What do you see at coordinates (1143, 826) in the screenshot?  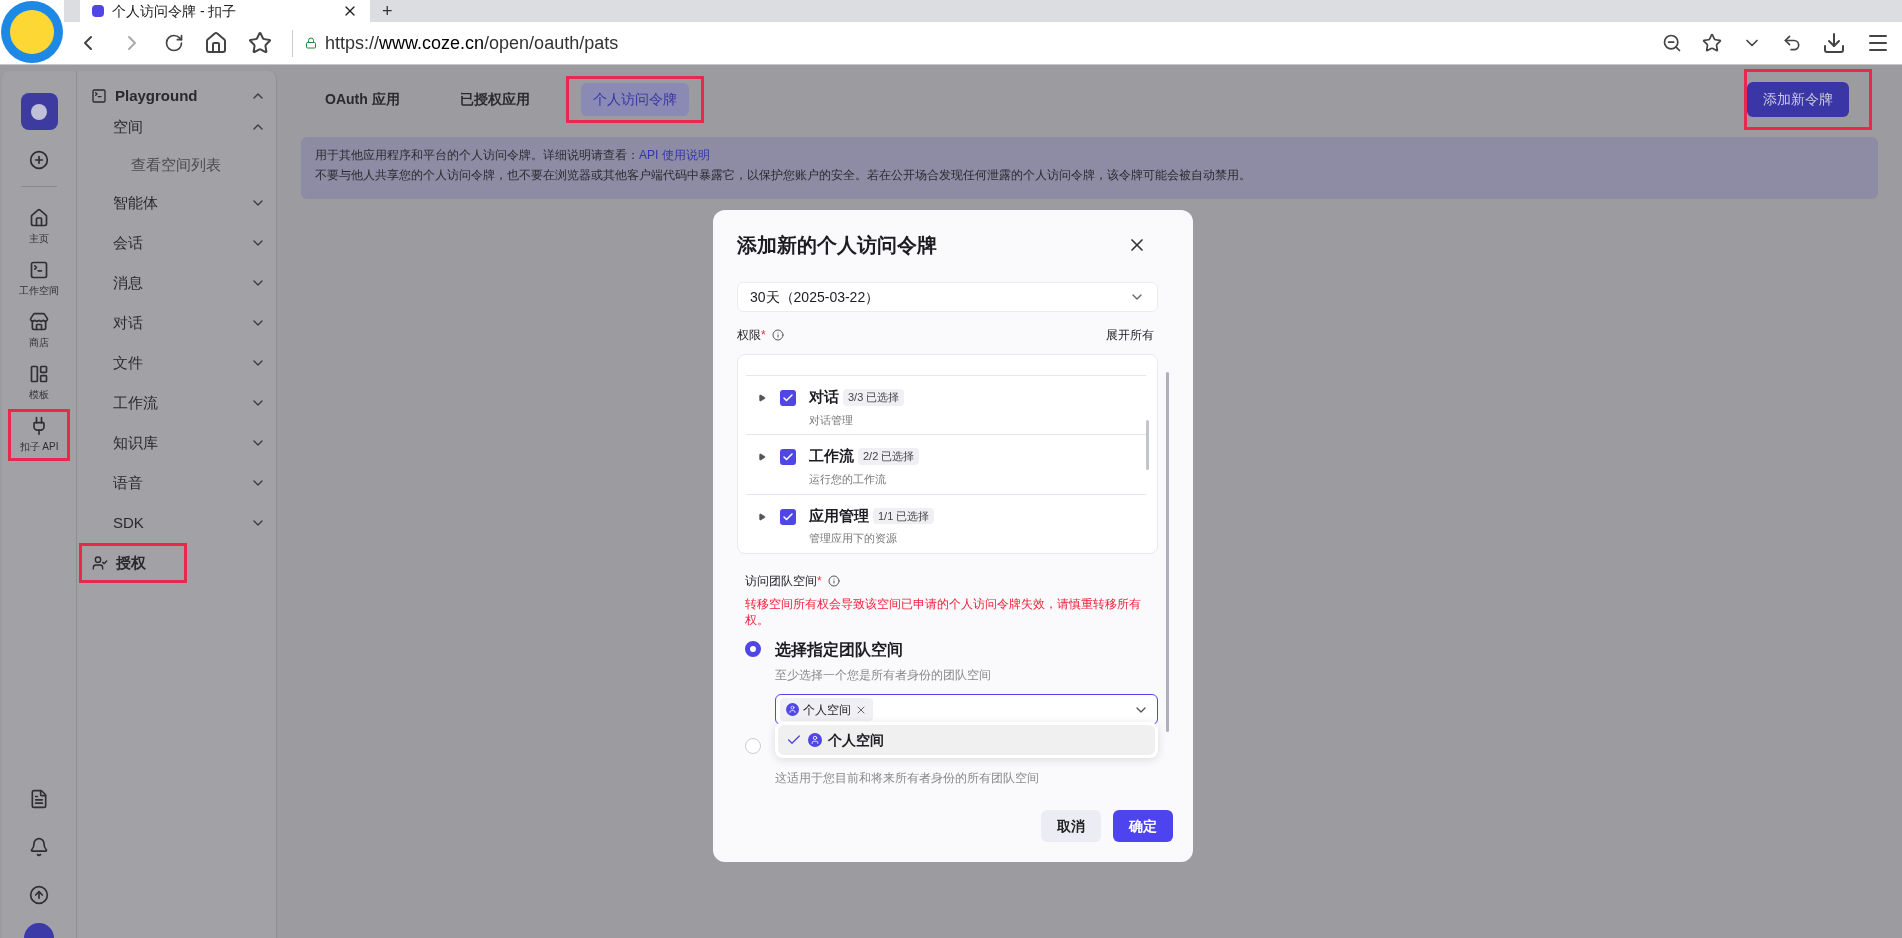 I see `confirm-button: 确定` at bounding box center [1143, 826].